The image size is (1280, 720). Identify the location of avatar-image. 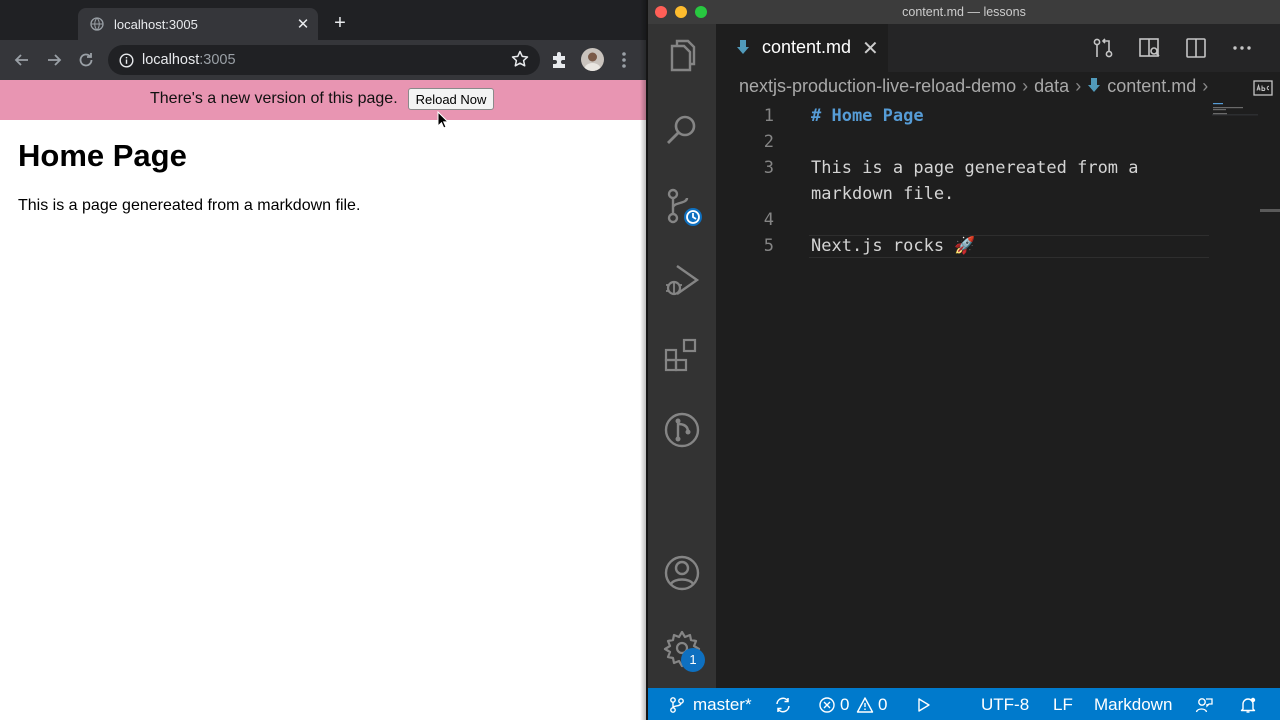
(592, 61).